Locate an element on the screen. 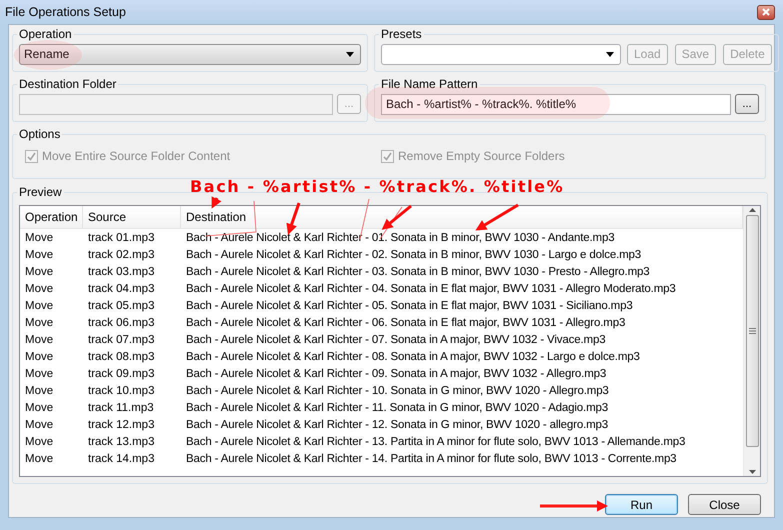 The image size is (783, 530). table-cell-text: track 03.mp3 is located at coordinates (121, 272).